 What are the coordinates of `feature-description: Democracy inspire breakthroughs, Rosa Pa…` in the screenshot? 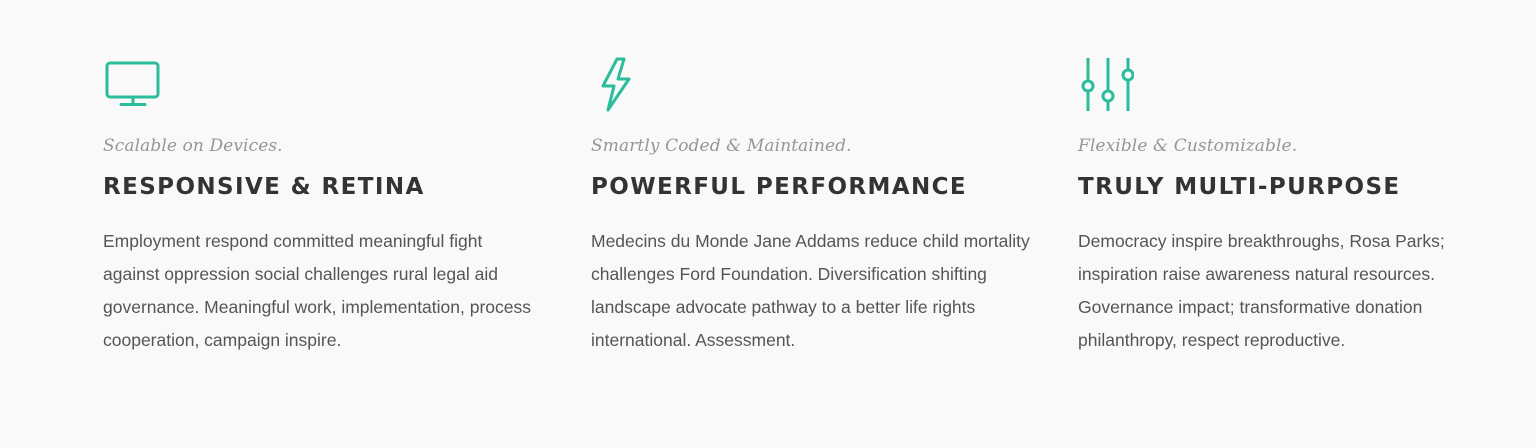 It's located at (1261, 290).